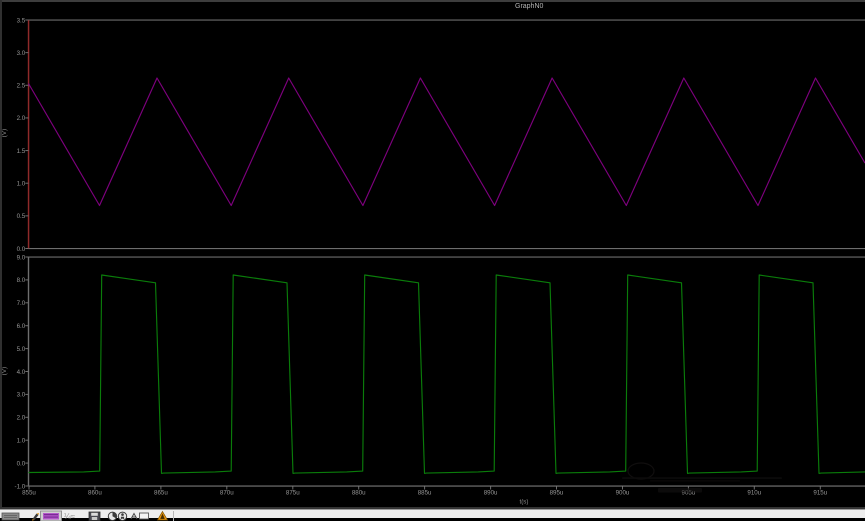  What do you see at coordinates (524, 502) in the screenshot?
I see `svg-text: t(s)` at bounding box center [524, 502].